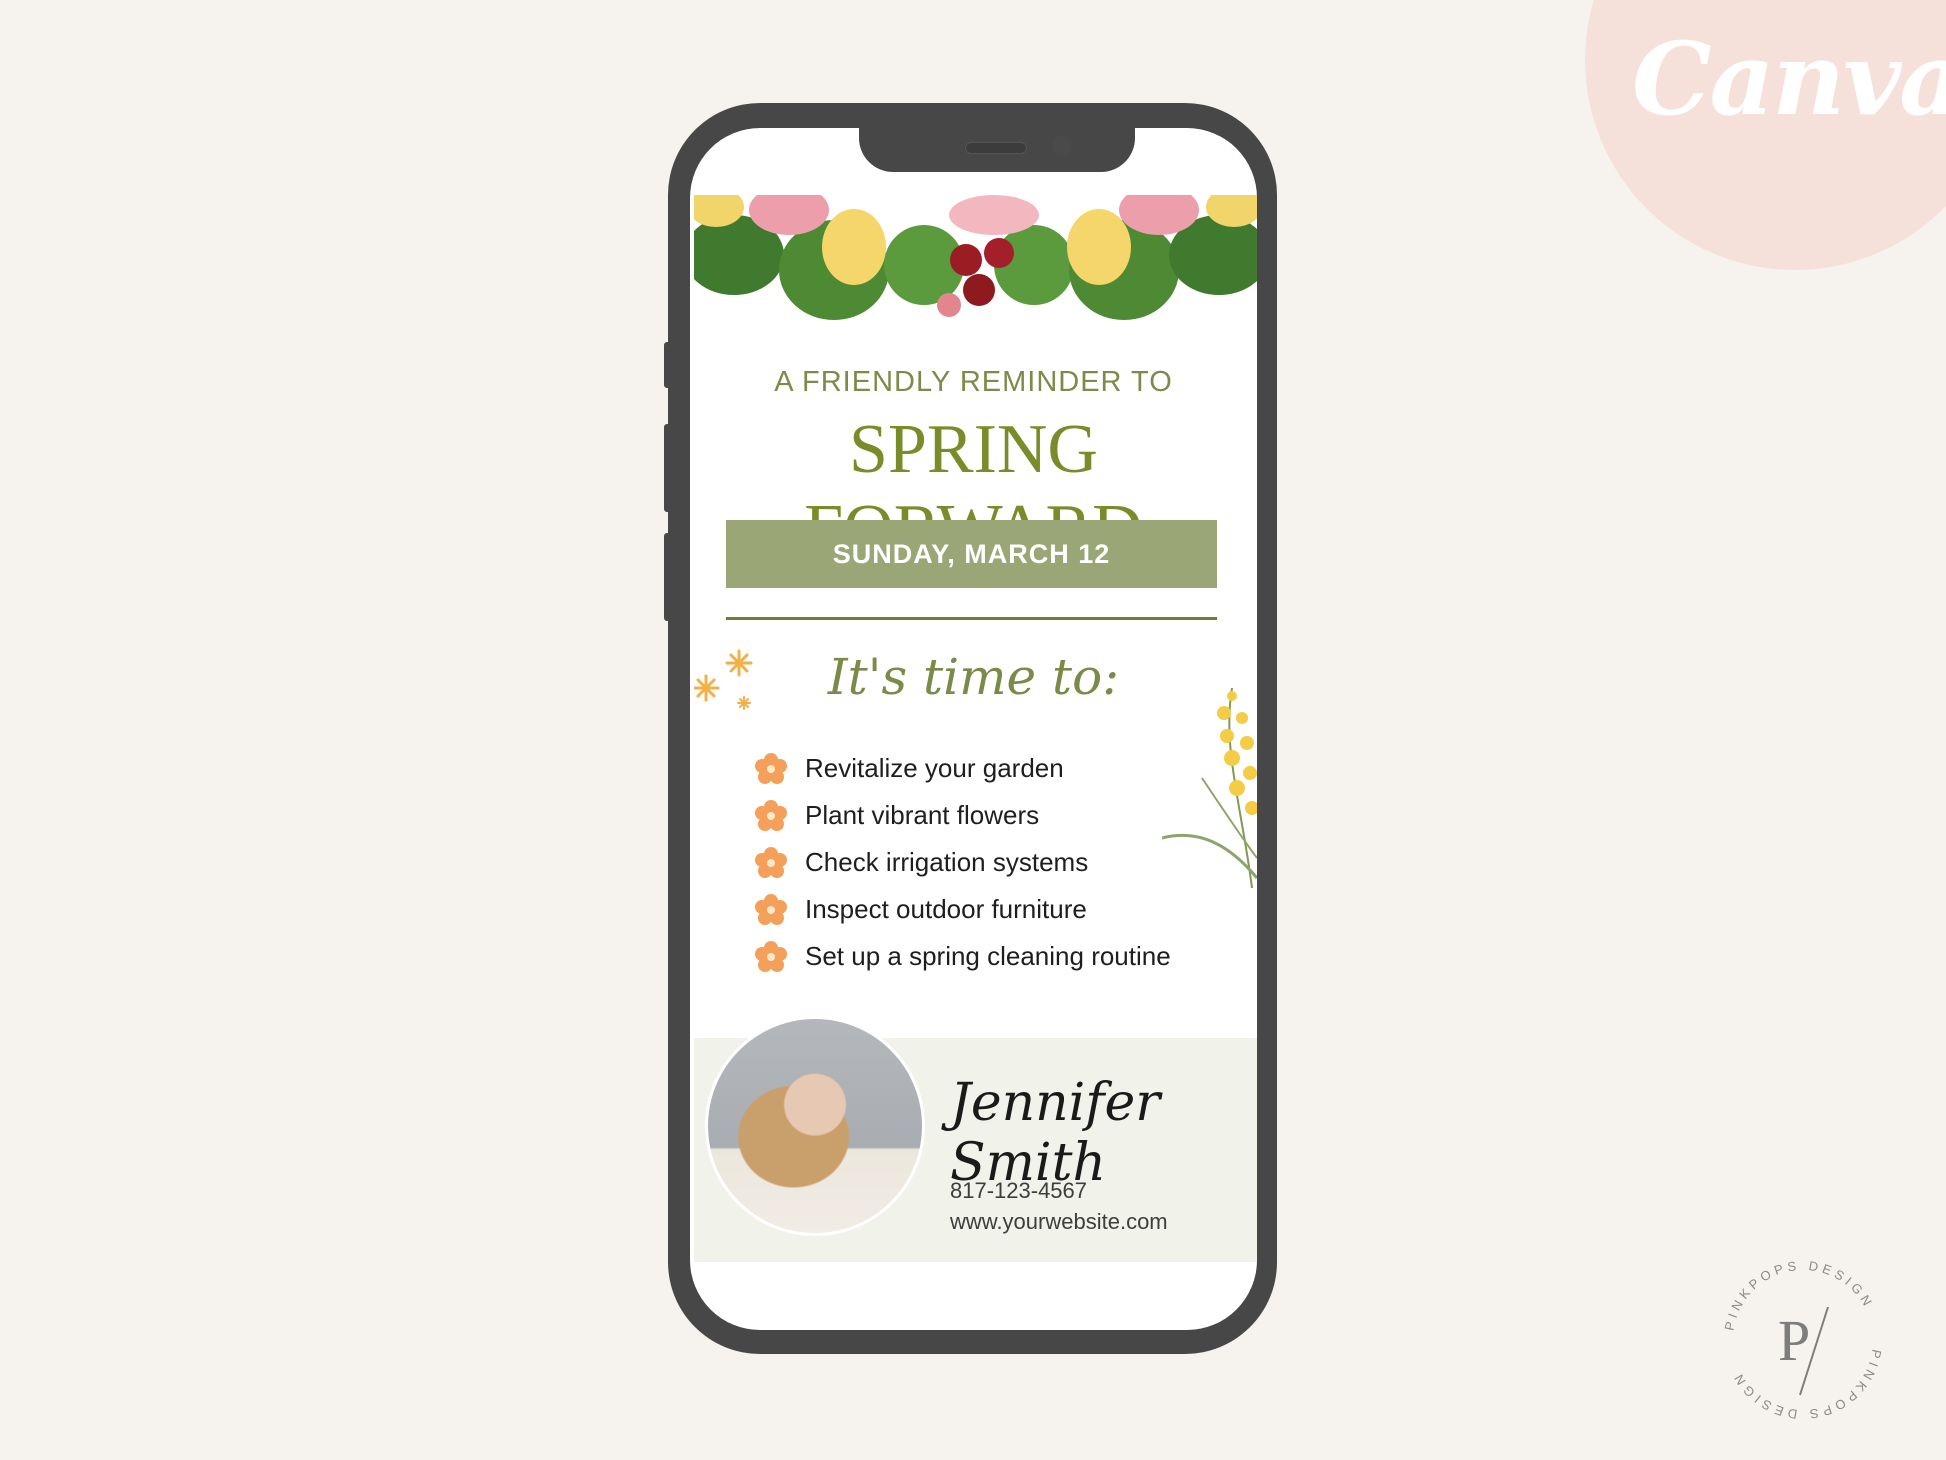 This screenshot has width=1946, height=1460. I want to click on list-item-text: Check irrigation systems, so click(947, 862).